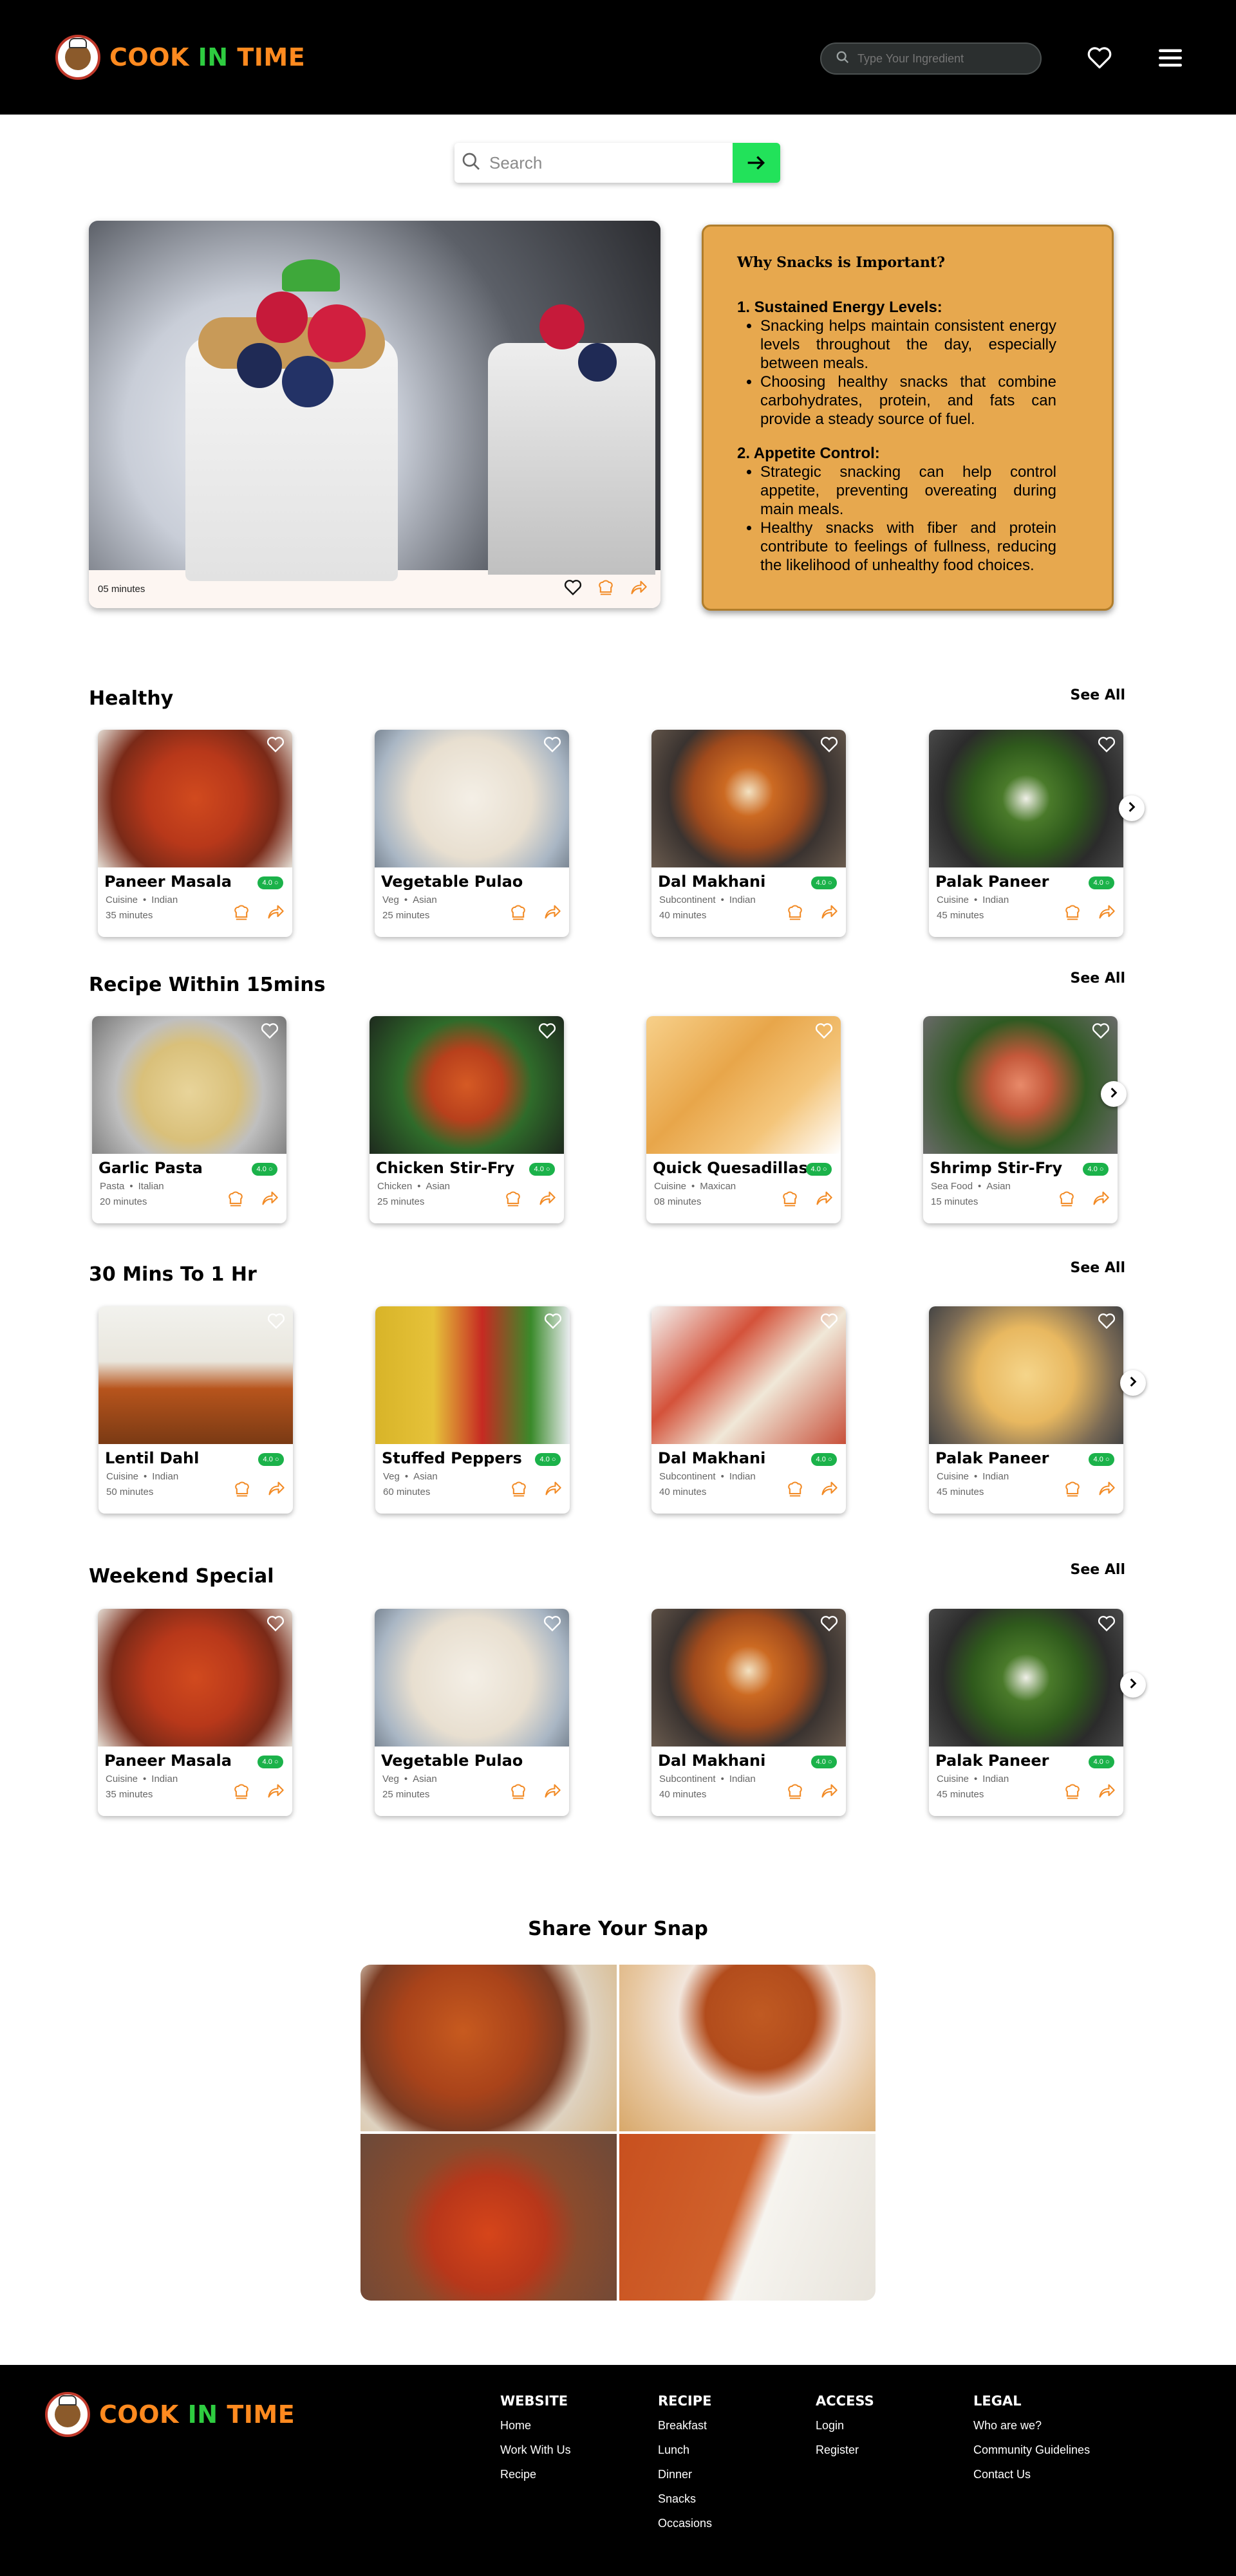 This screenshot has height=2576, width=1236. What do you see at coordinates (180, 57) in the screenshot?
I see `logo: COOK IN TIME` at bounding box center [180, 57].